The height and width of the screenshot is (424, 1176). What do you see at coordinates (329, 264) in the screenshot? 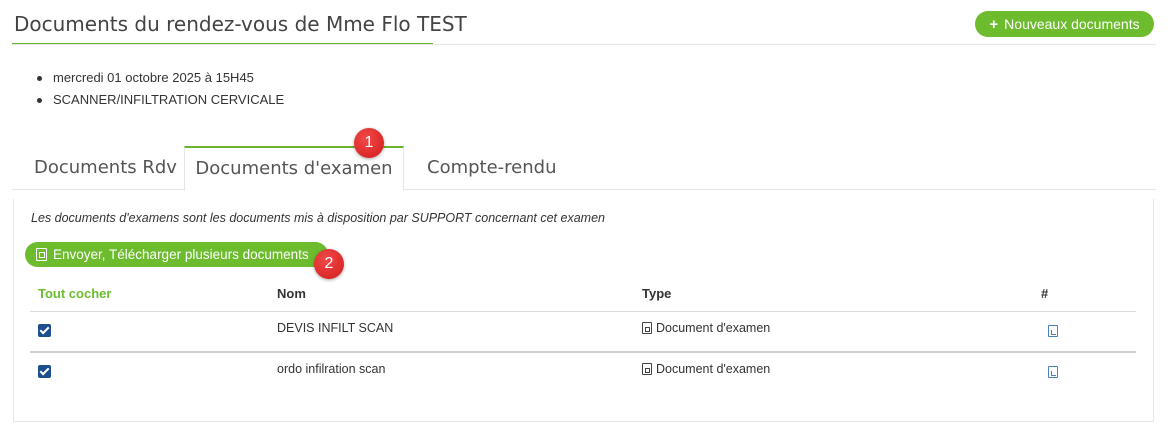
I see `annotation-badge-2: 2` at bounding box center [329, 264].